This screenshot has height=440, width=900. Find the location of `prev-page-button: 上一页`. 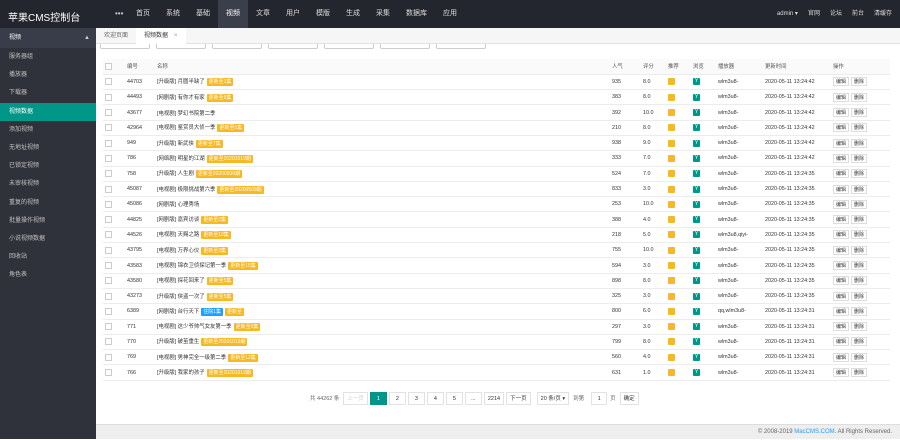

prev-page-button: 上一页 is located at coordinates (355, 398).